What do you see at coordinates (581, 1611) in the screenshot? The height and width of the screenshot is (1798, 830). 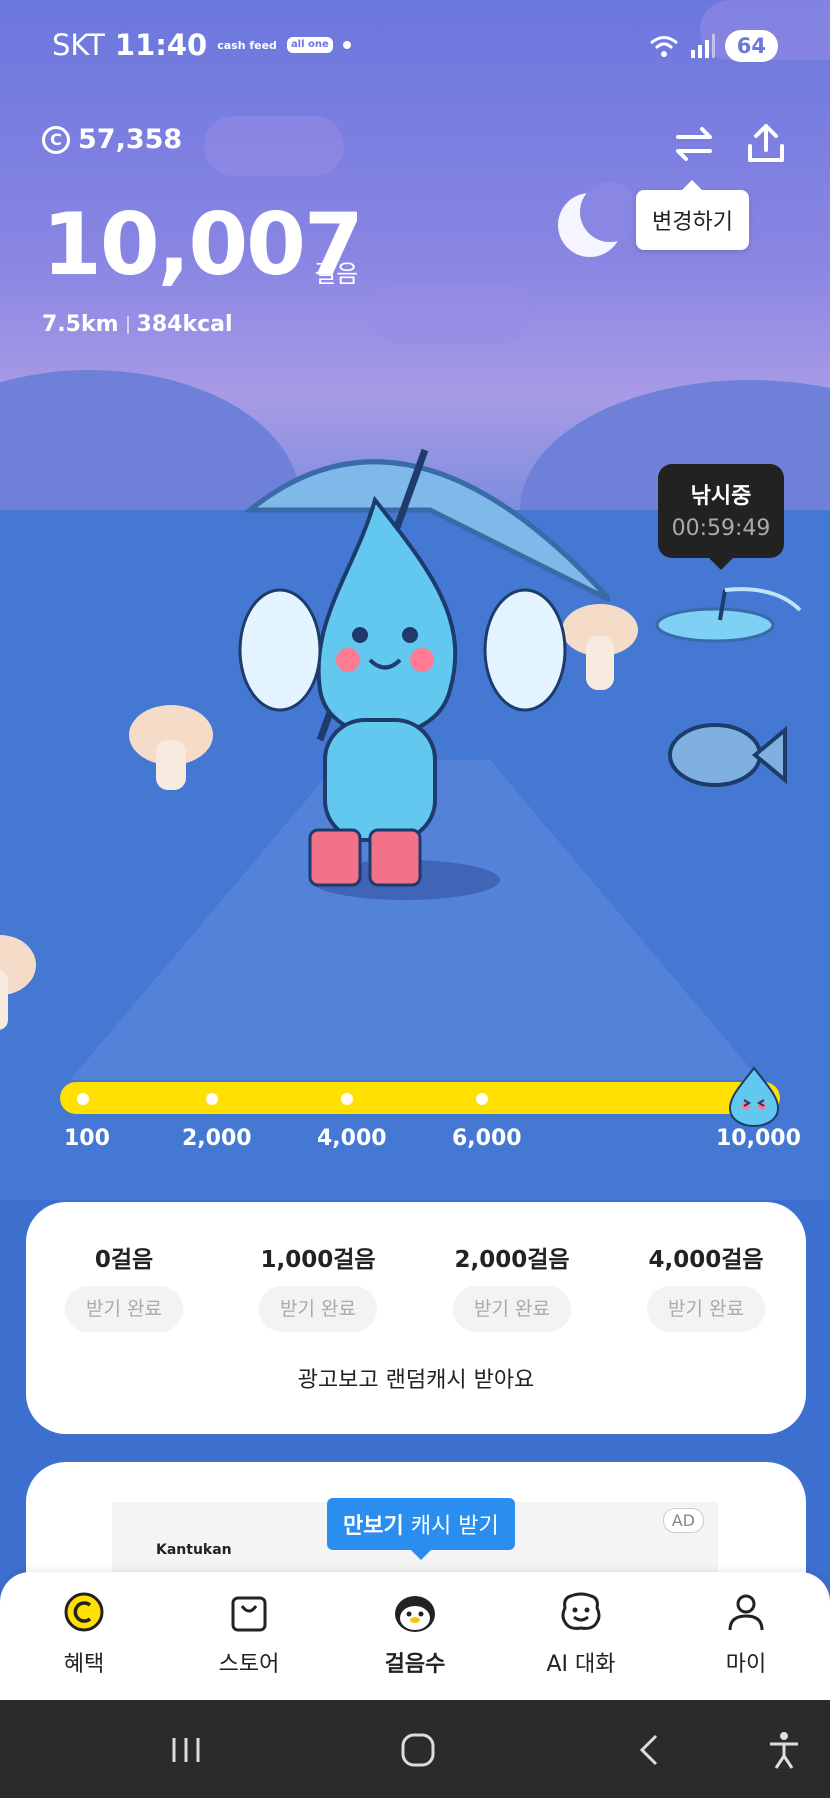 I see `chat-face-icon` at bounding box center [581, 1611].